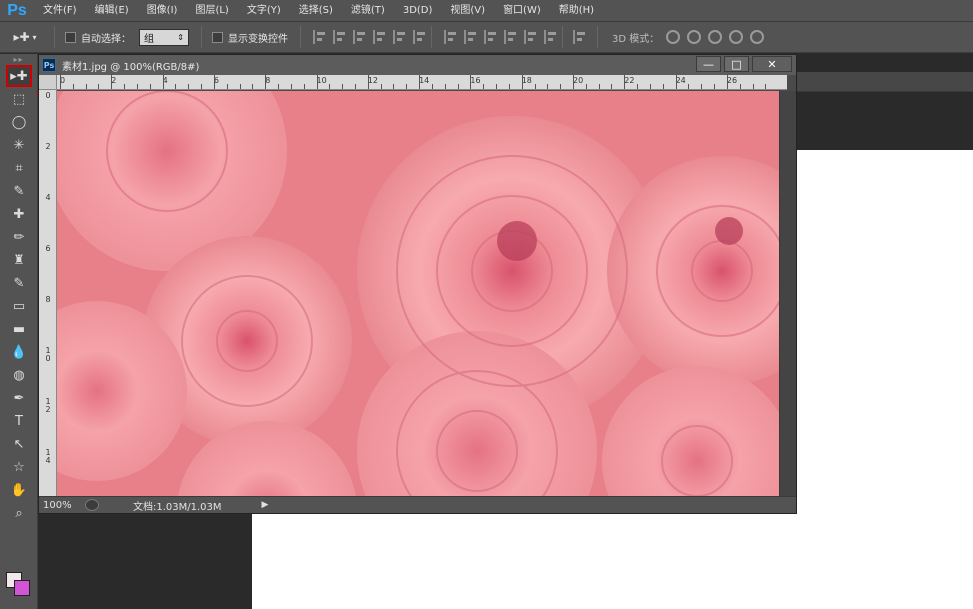  Describe the element at coordinates (673, 37) in the screenshot. I see `rotate-3d-icon` at that location.